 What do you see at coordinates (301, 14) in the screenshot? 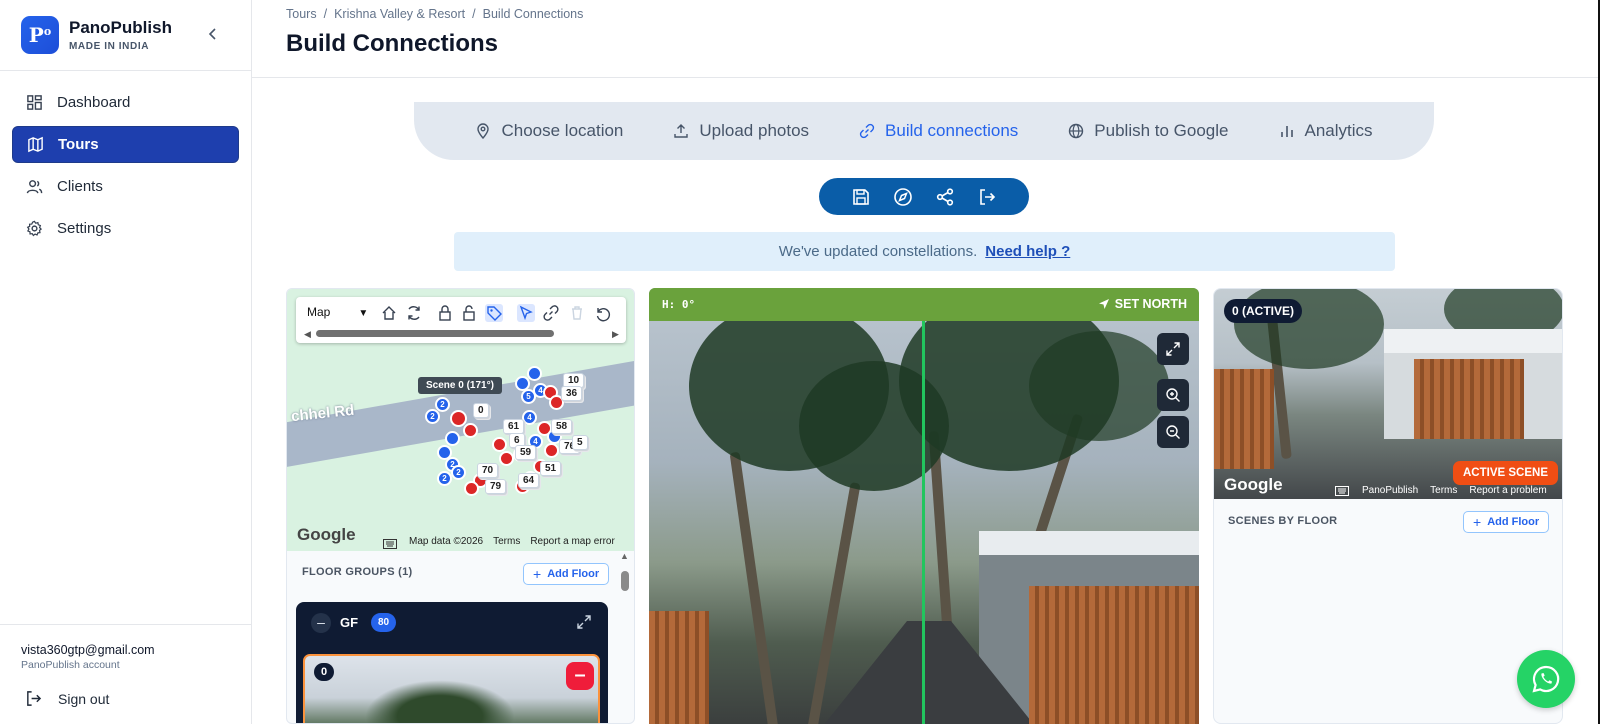
I see `breadcrumb-item-tours: Tours` at bounding box center [301, 14].